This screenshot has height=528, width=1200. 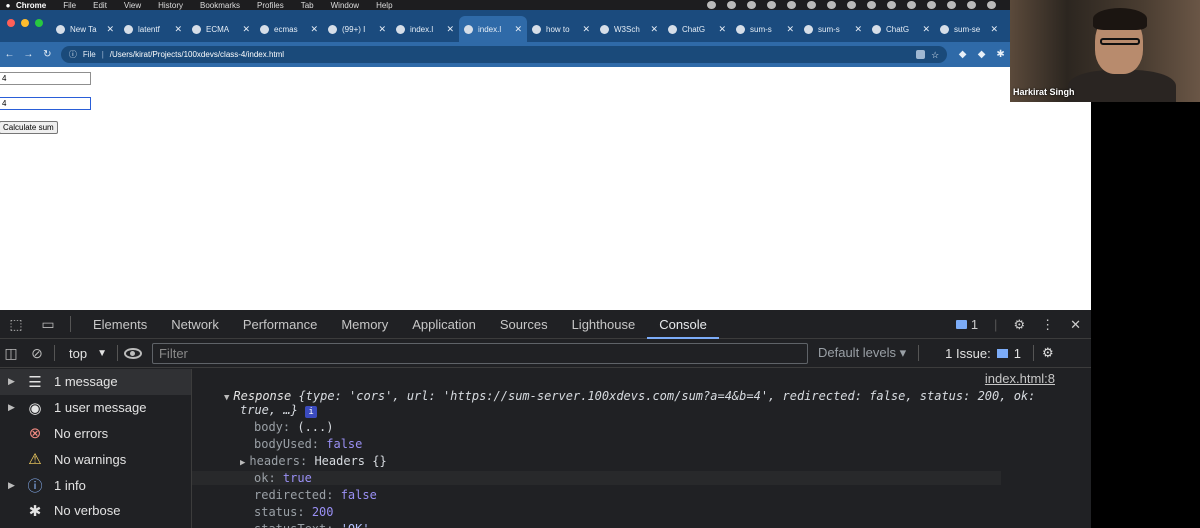 I want to click on property-row: ok: true, so click(x=596, y=478).